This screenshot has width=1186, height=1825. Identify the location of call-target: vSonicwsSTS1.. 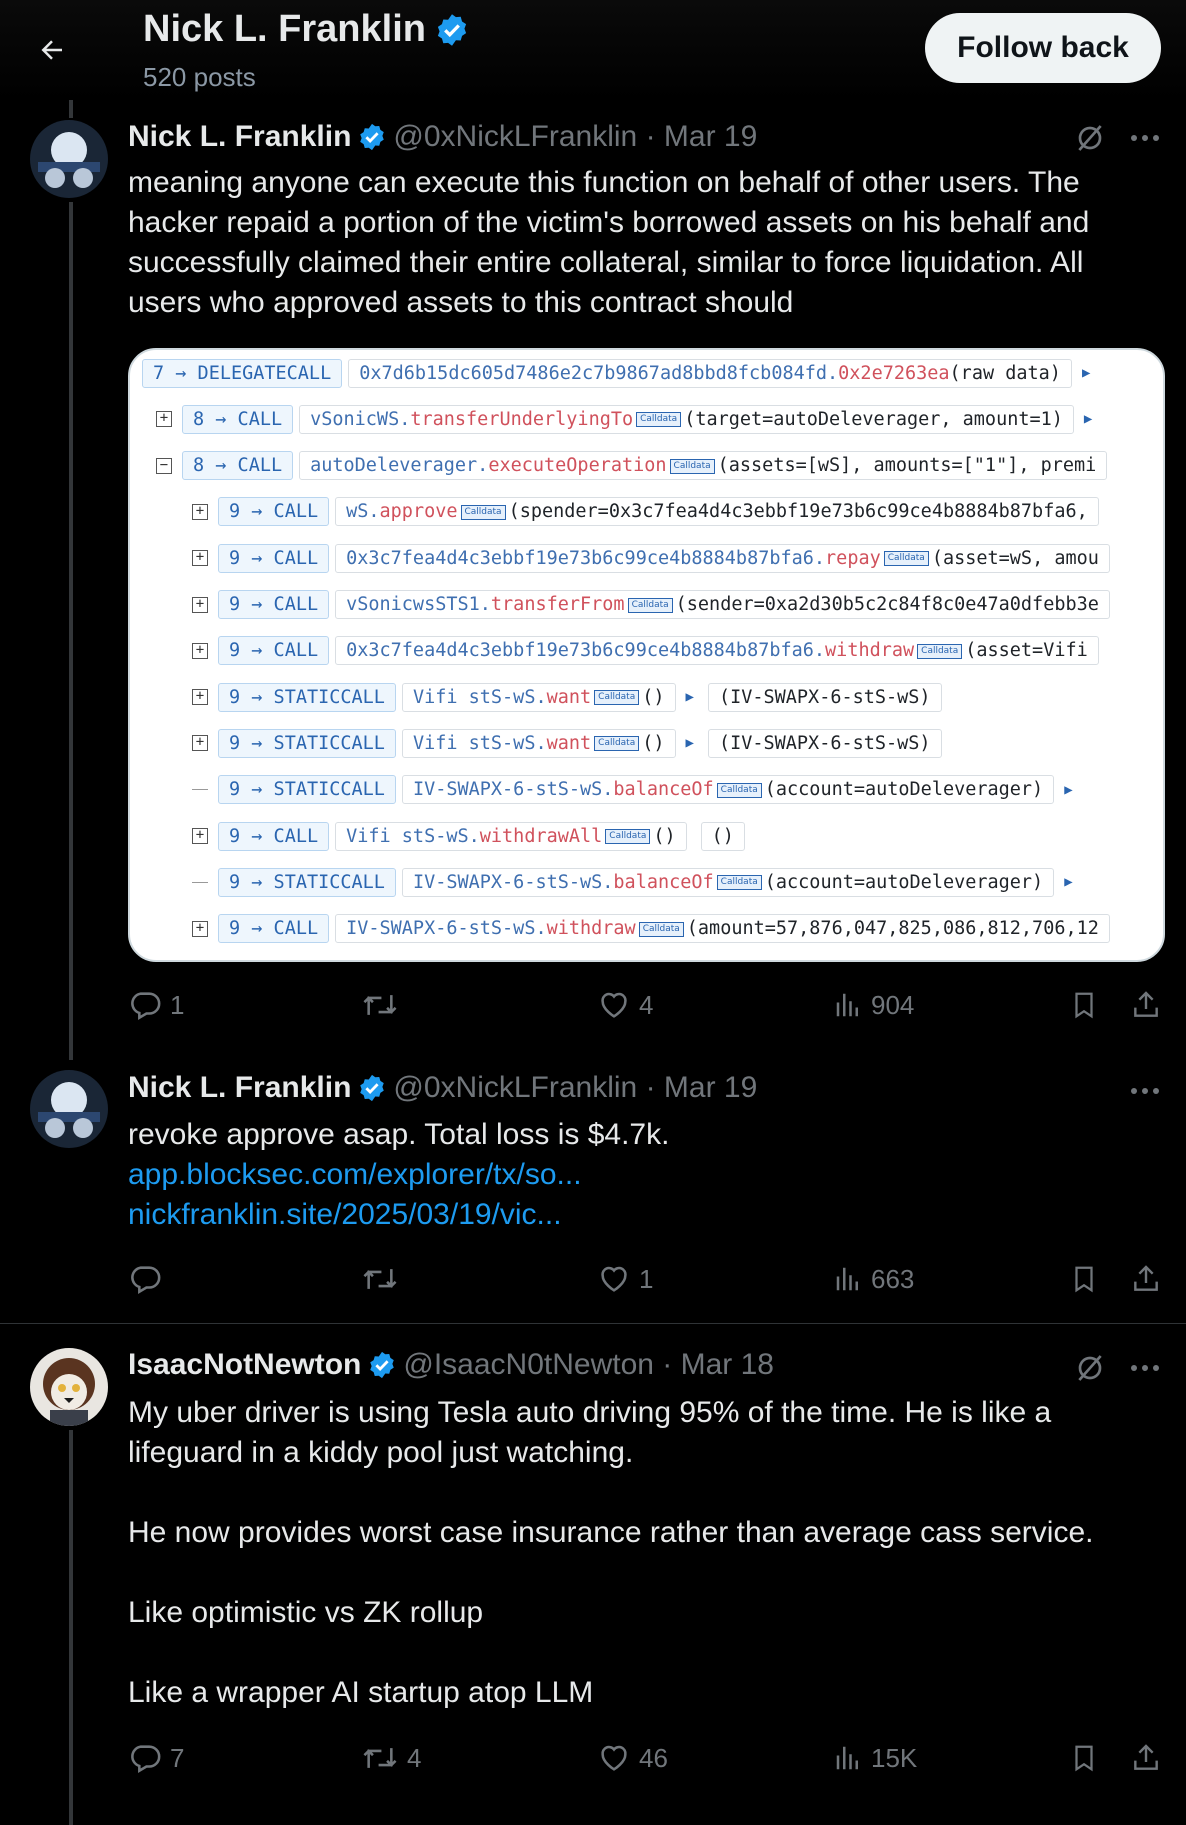
(418, 604).